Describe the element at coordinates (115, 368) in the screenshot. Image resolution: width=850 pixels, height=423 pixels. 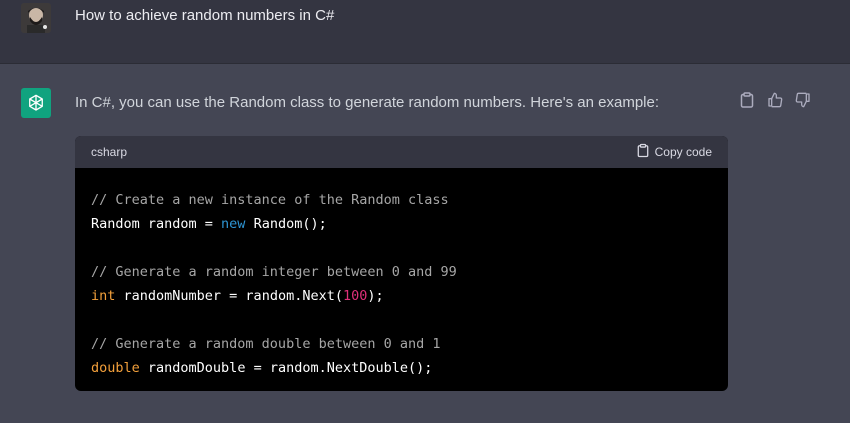
I see `code-keyword: double` at that location.